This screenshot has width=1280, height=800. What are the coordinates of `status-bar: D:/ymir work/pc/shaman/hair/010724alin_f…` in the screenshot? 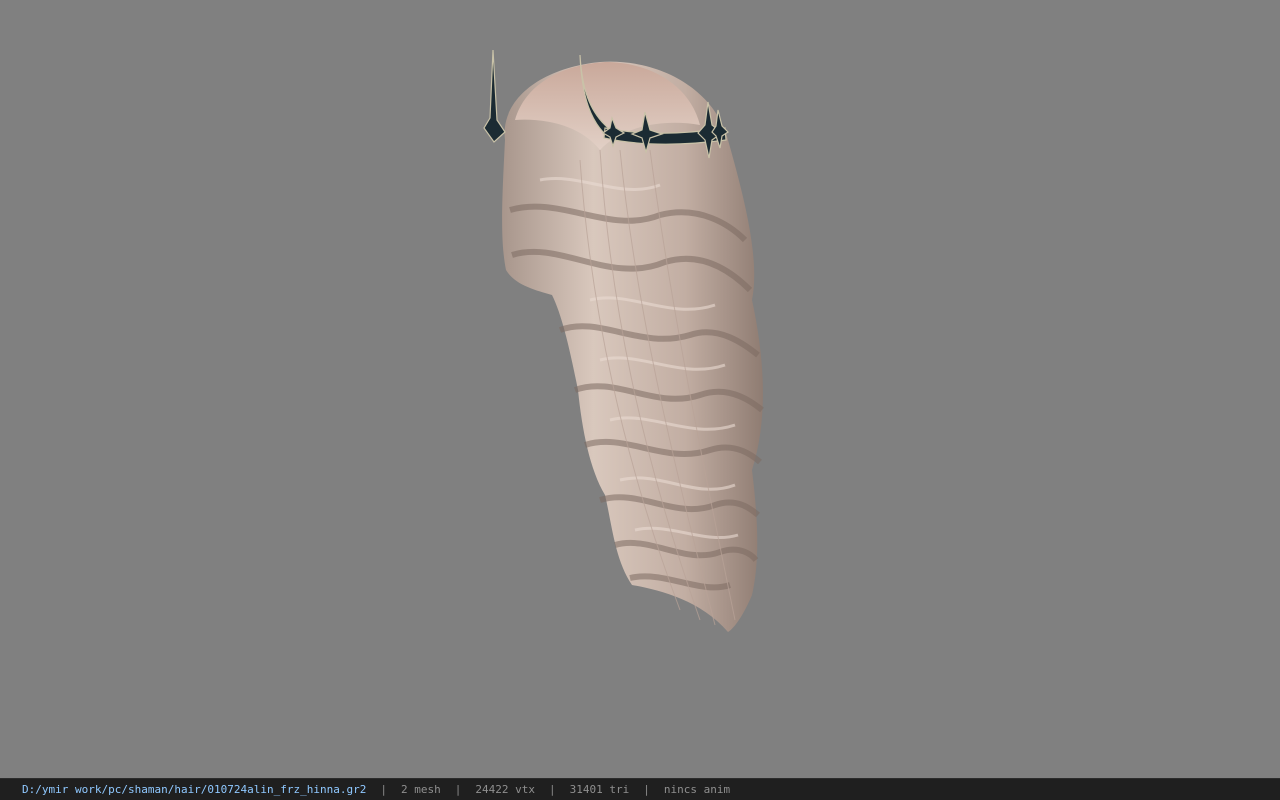 It's located at (640, 789).